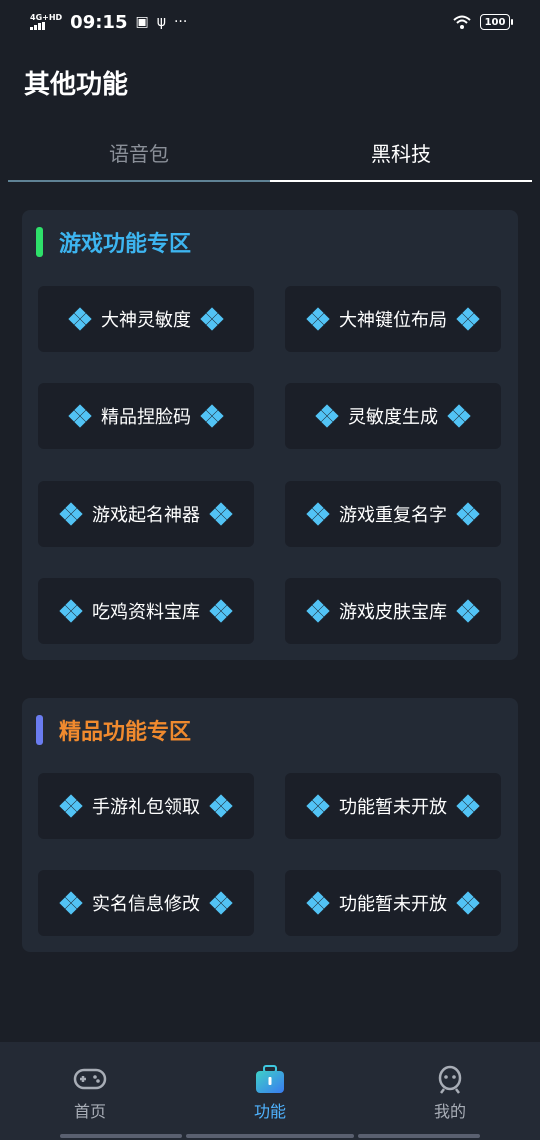 The width and height of the screenshot is (540, 1140). I want to click on status-time: 09:15, so click(99, 22).